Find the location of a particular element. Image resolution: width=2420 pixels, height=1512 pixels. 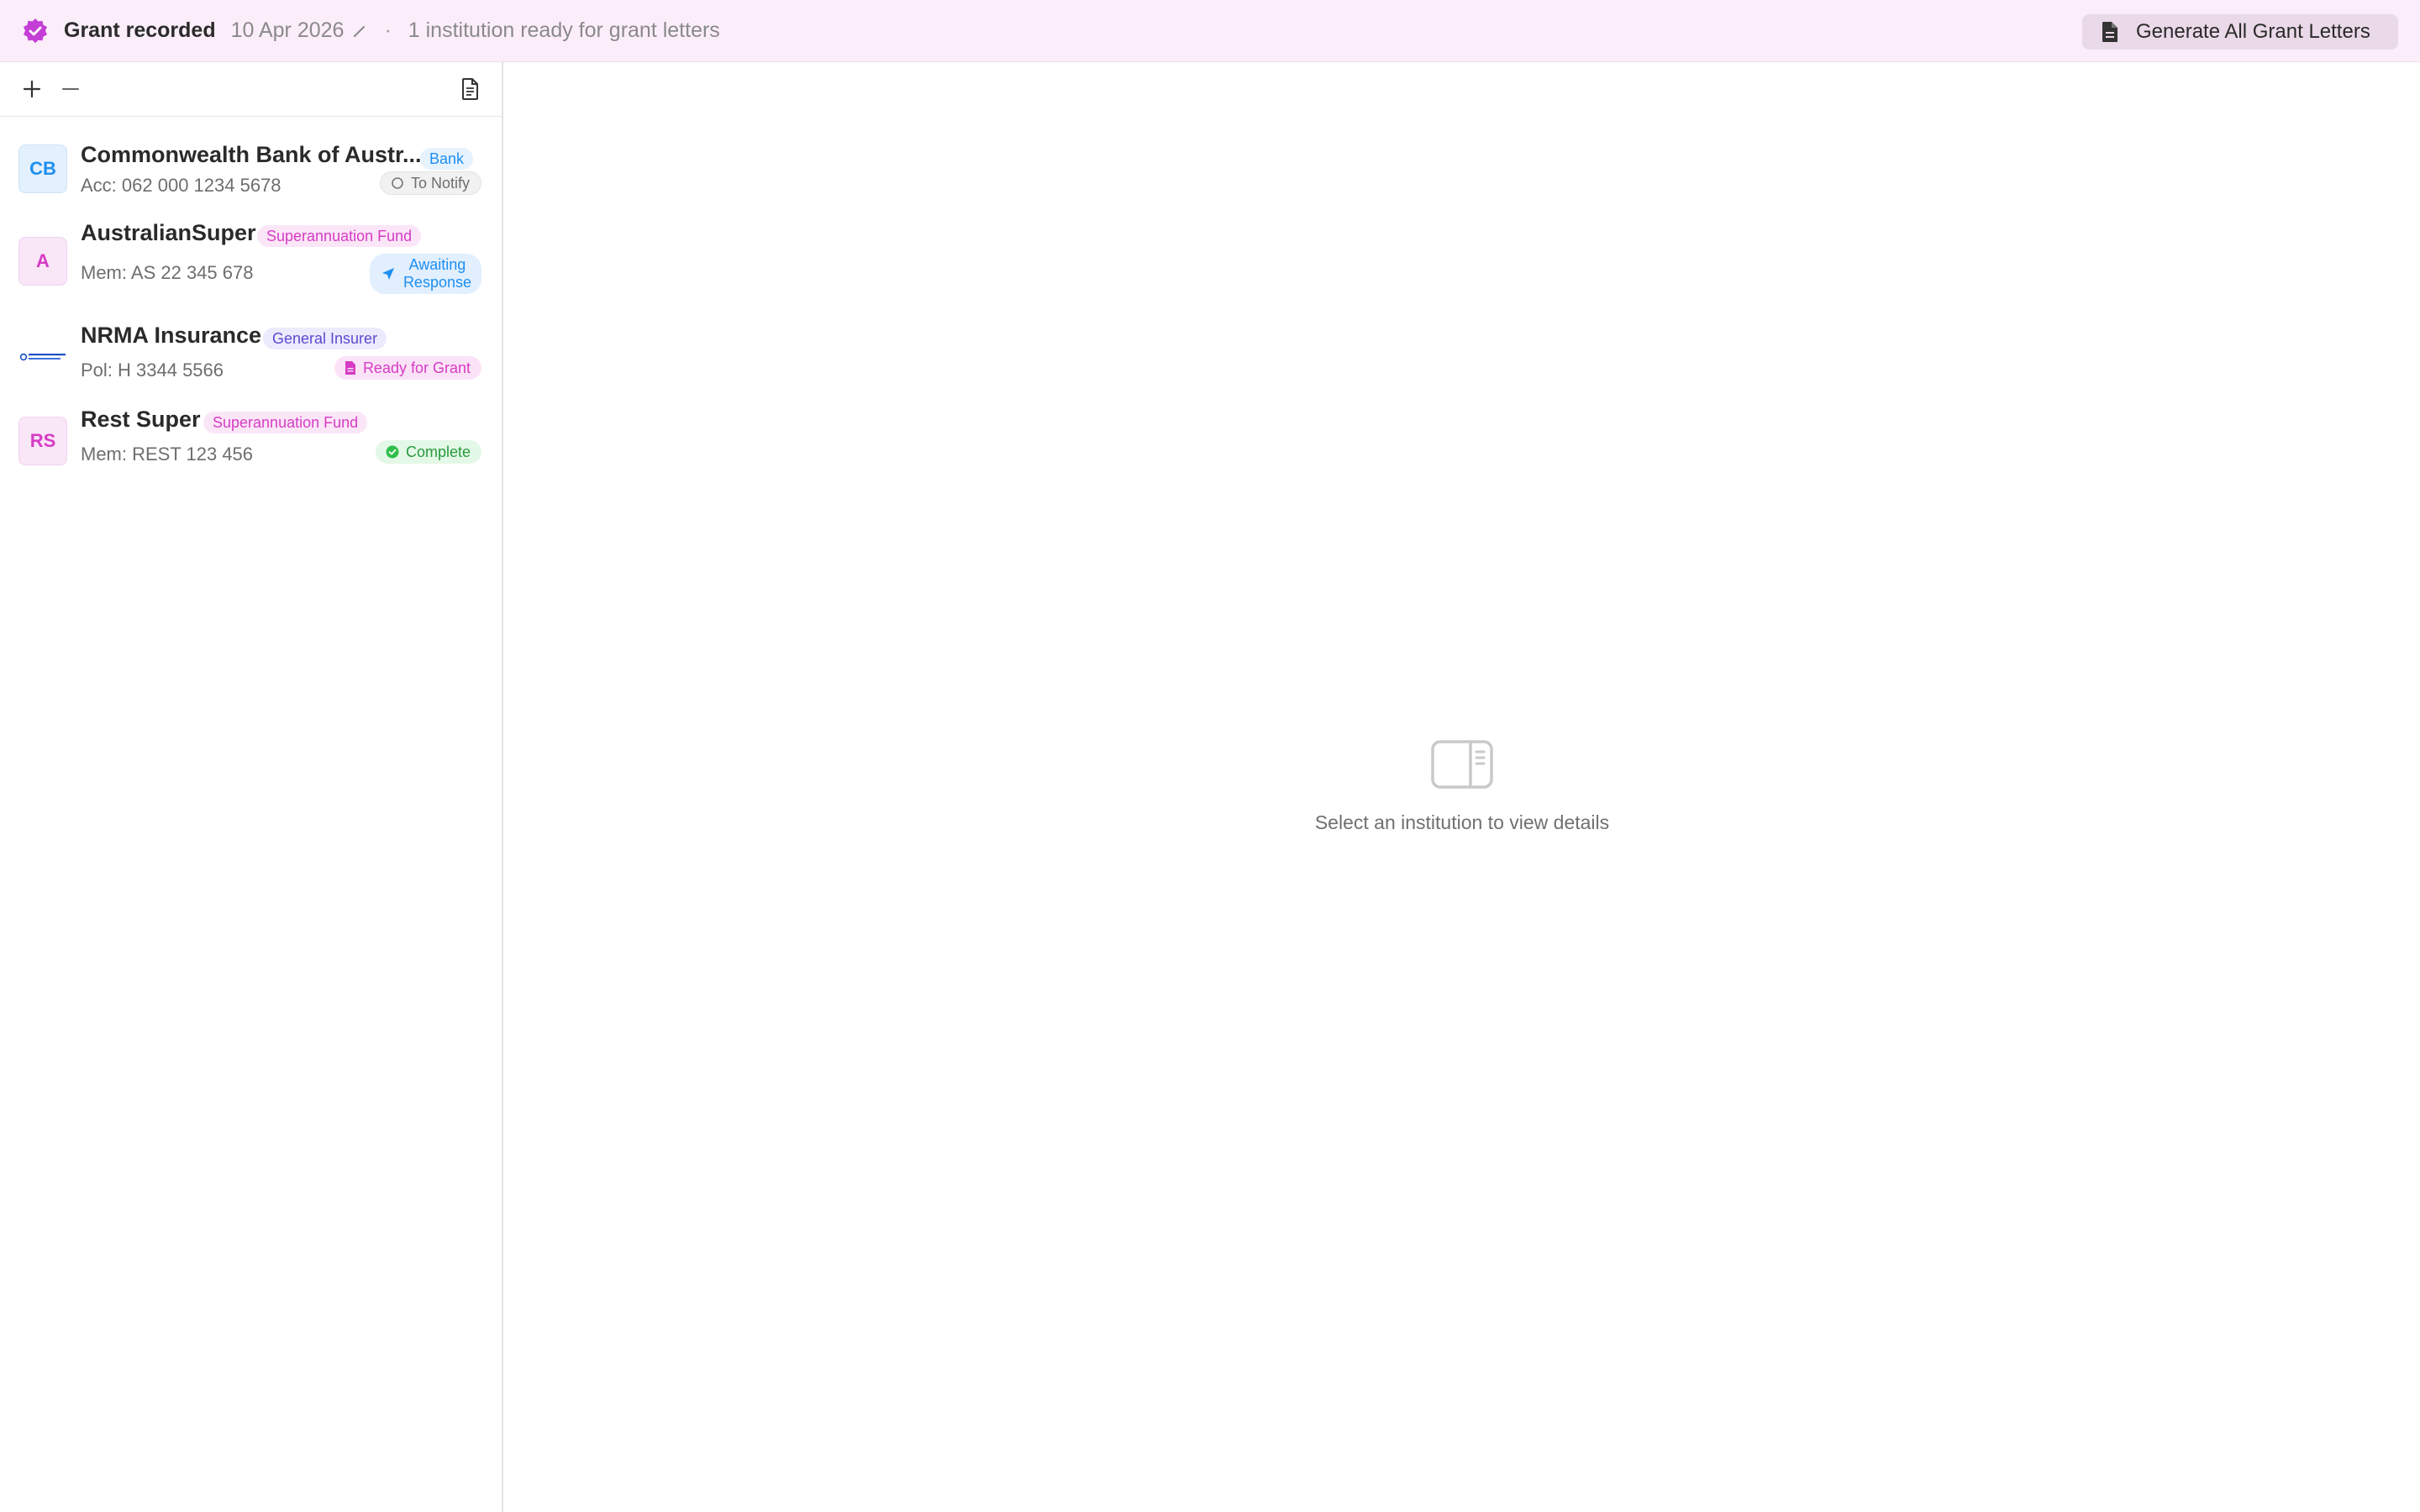

status-badge: Complete is located at coordinates (428, 452).